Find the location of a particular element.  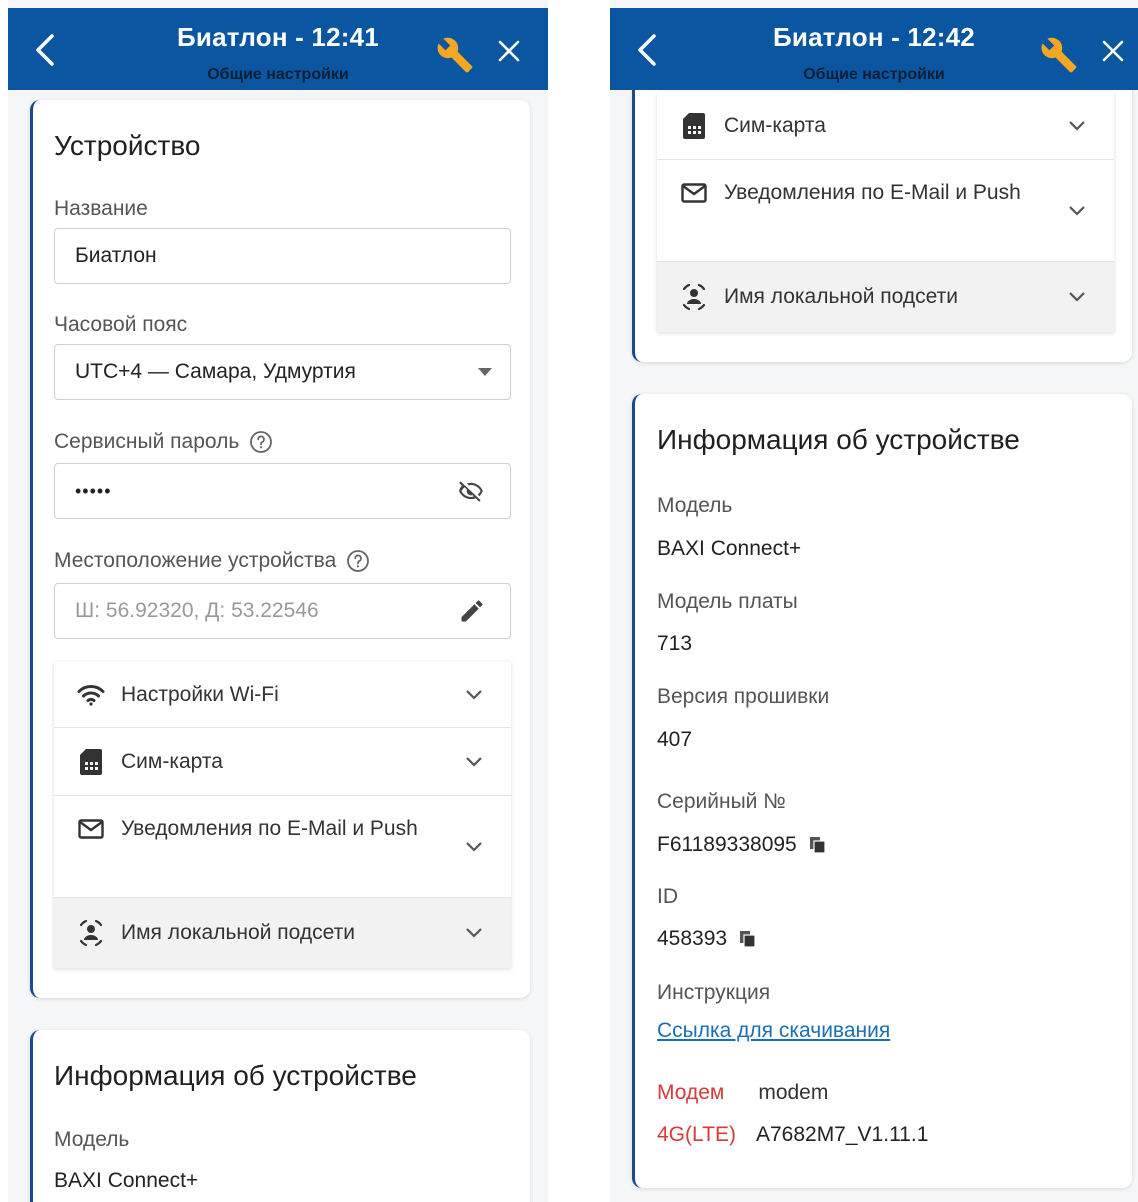

modem-value: modem is located at coordinates (793, 1092).